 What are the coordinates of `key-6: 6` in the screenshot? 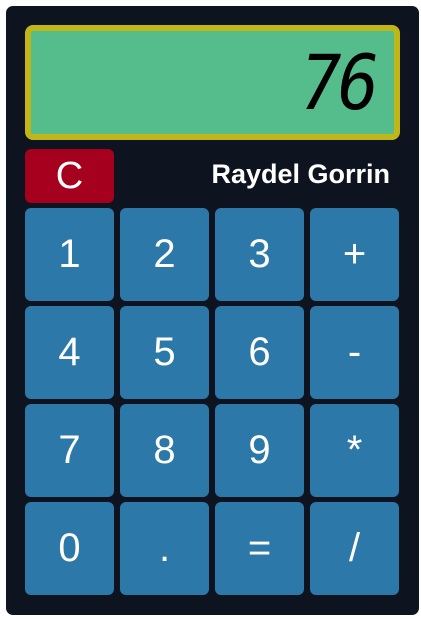 It's located at (259, 352).